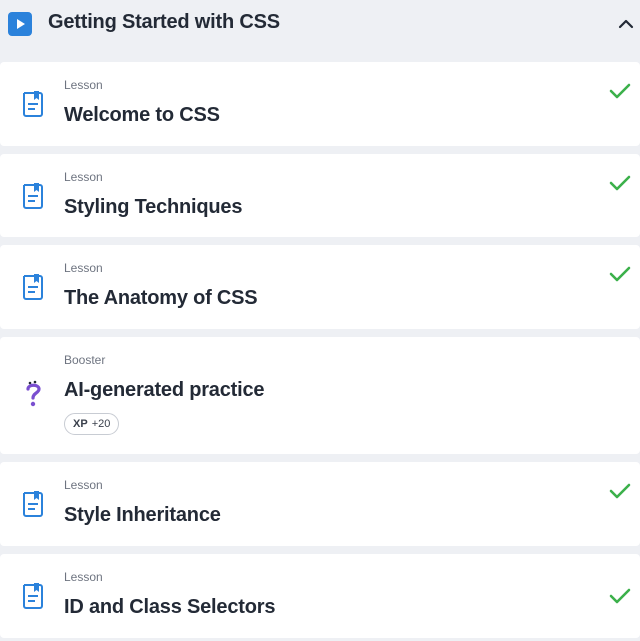 The width and height of the screenshot is (640, 641). What do you see at coordinates (142, 115) in the screenshot?
I see `item-title: Welcome to CSS` at bounding box center [142, 115].